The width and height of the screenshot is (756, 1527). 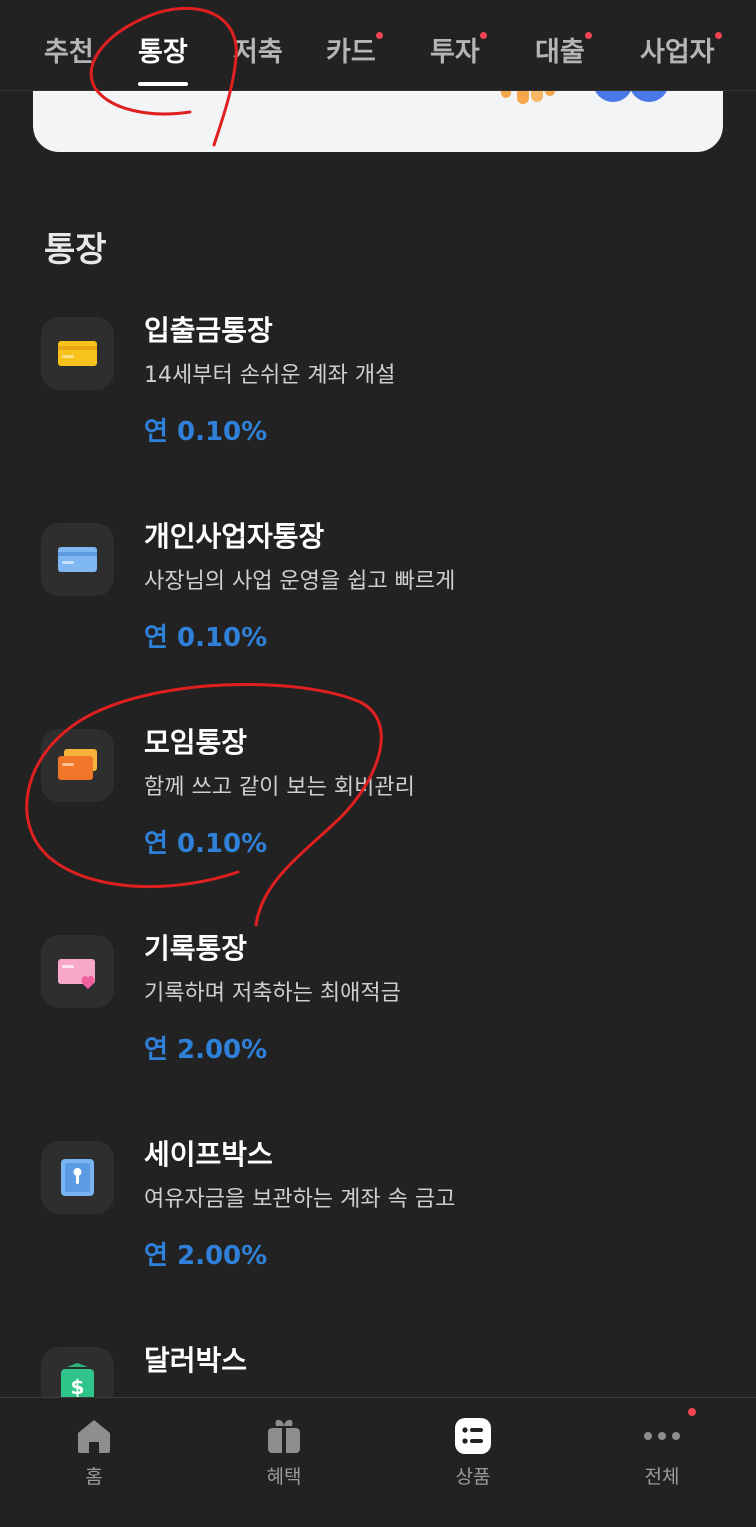 I want to click on safebox-icon, so click(x=77, y=1177).